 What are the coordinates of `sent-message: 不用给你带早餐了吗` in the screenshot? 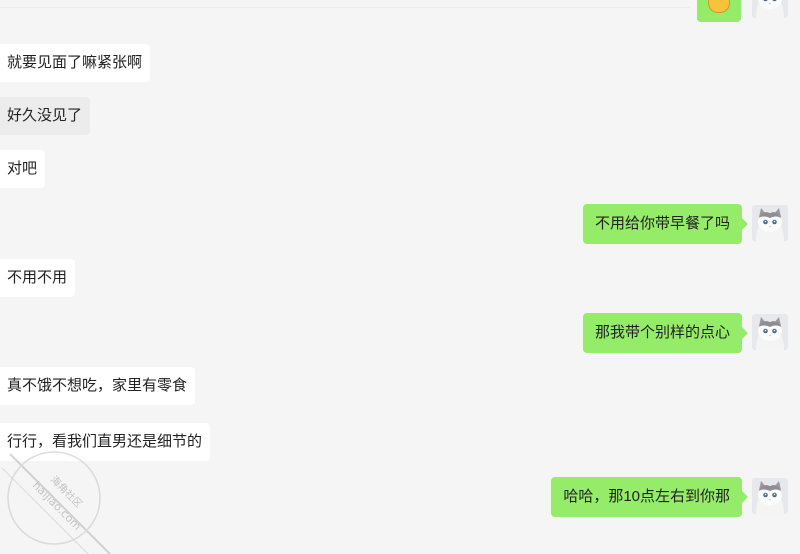 It's located at (665, 224).